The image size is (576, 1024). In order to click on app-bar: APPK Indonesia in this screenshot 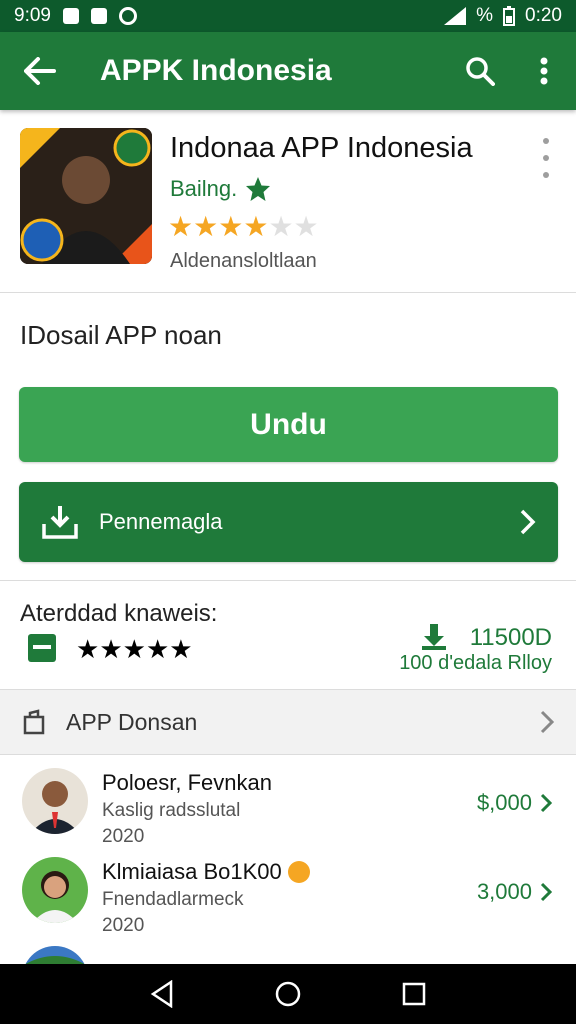, I will do `click(288, 71)`.